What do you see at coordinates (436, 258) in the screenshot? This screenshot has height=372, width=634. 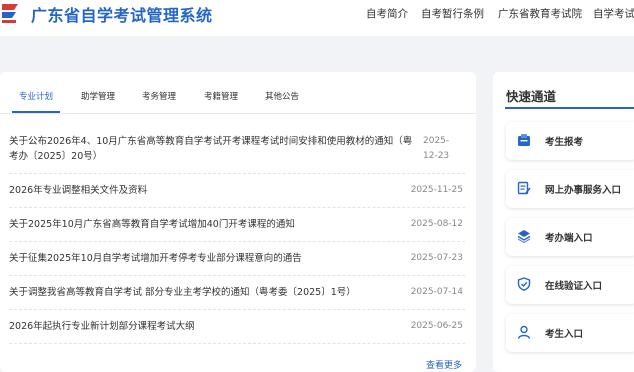 I see `news-date: 2025-07-23` at bounding box center [436, 258].